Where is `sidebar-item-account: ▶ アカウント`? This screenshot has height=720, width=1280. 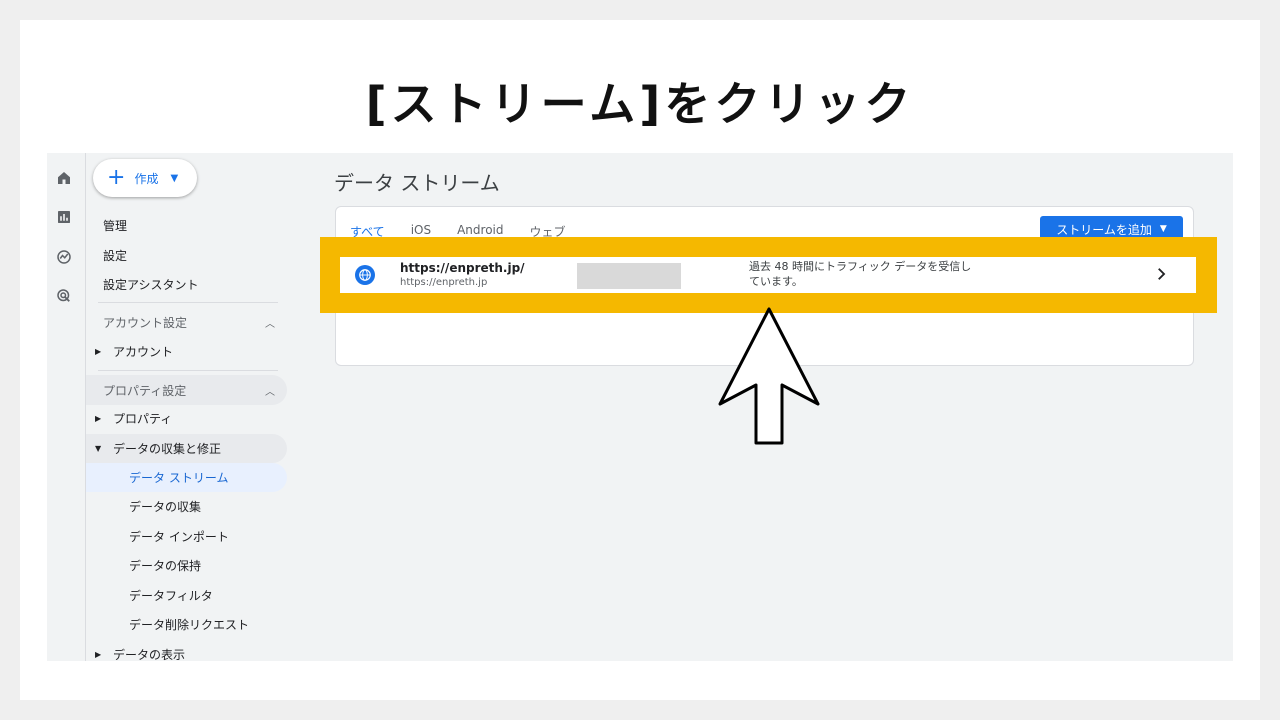 sidebar-item-account: ▶ アカウント is located at coordinates (186, 351).